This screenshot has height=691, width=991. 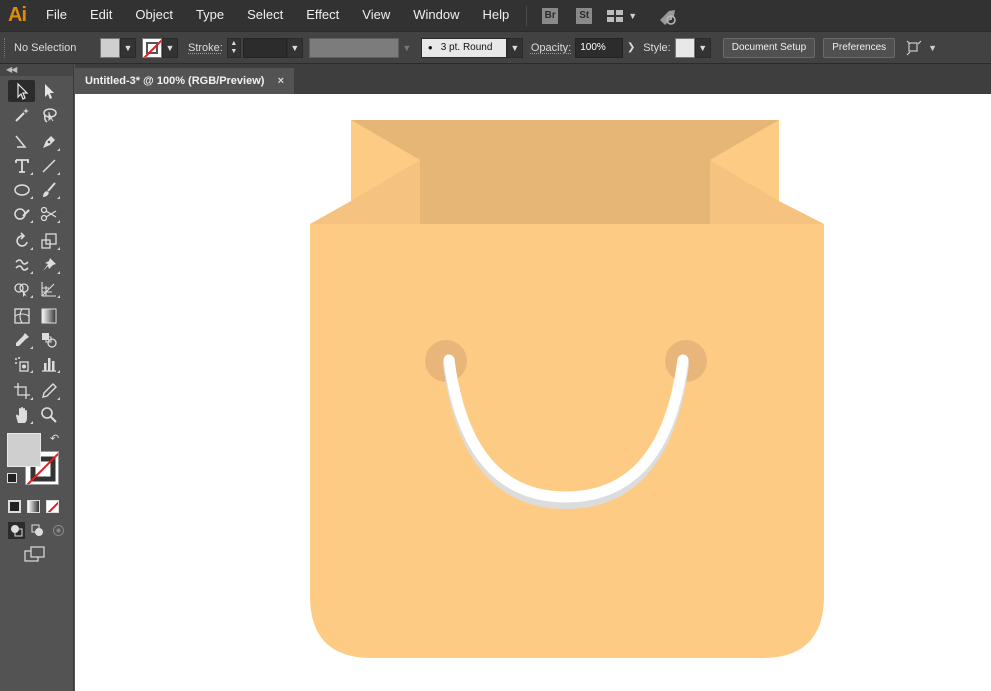 I want to click on stock-button: St, so click(x=584, y=15).